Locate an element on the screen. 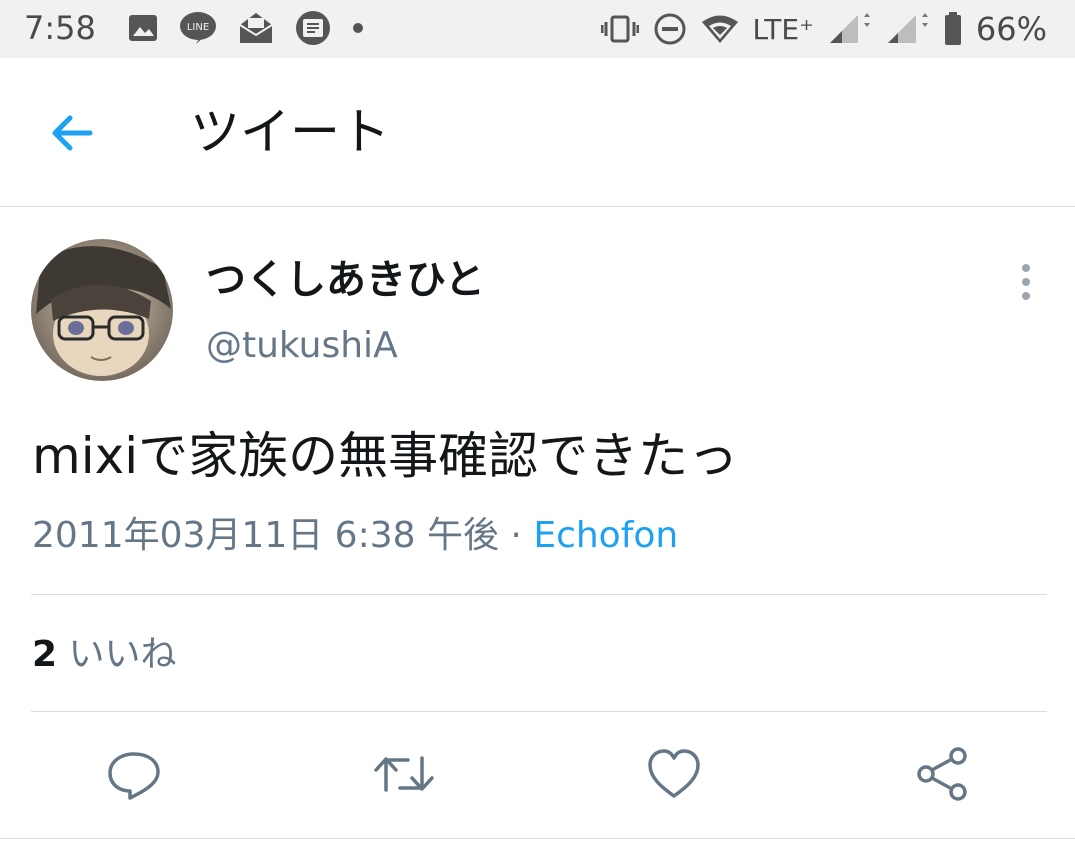 The width and height of the screenshot is (1075, 866). retweet-button is located at coordinates (404, 774).